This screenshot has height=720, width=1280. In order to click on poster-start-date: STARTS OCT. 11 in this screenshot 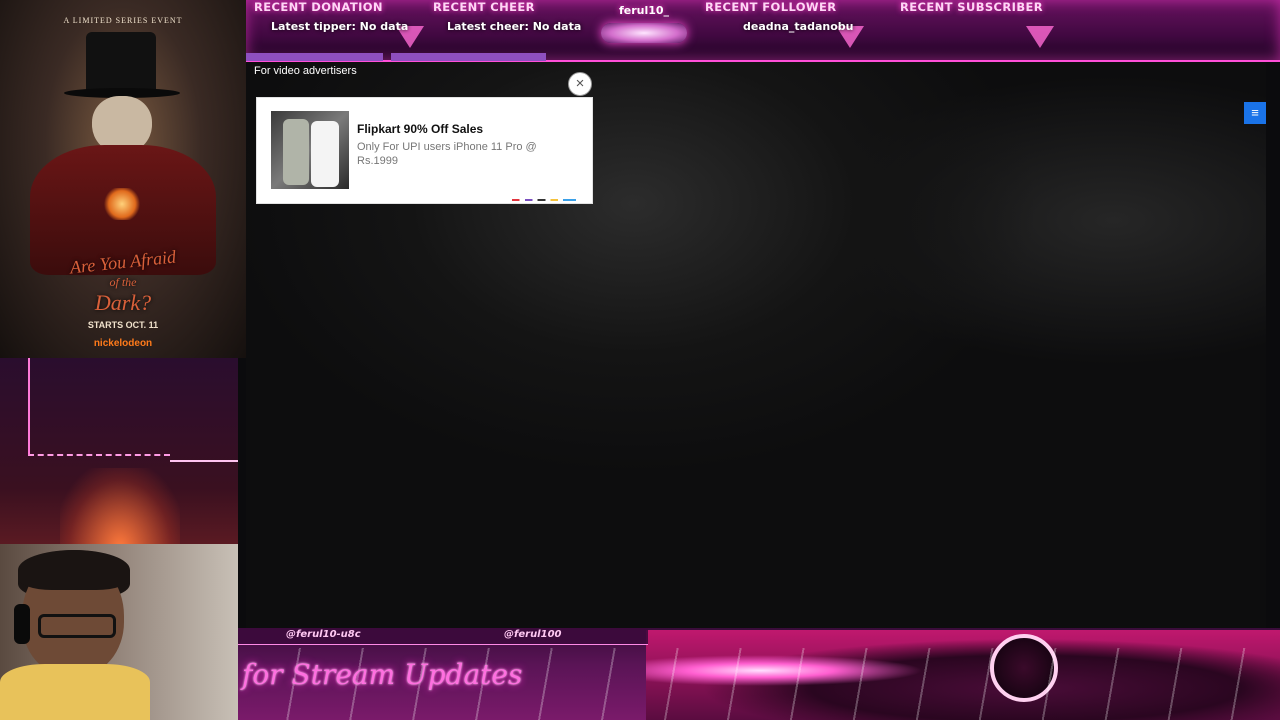, I will do `click(123, 325)`.